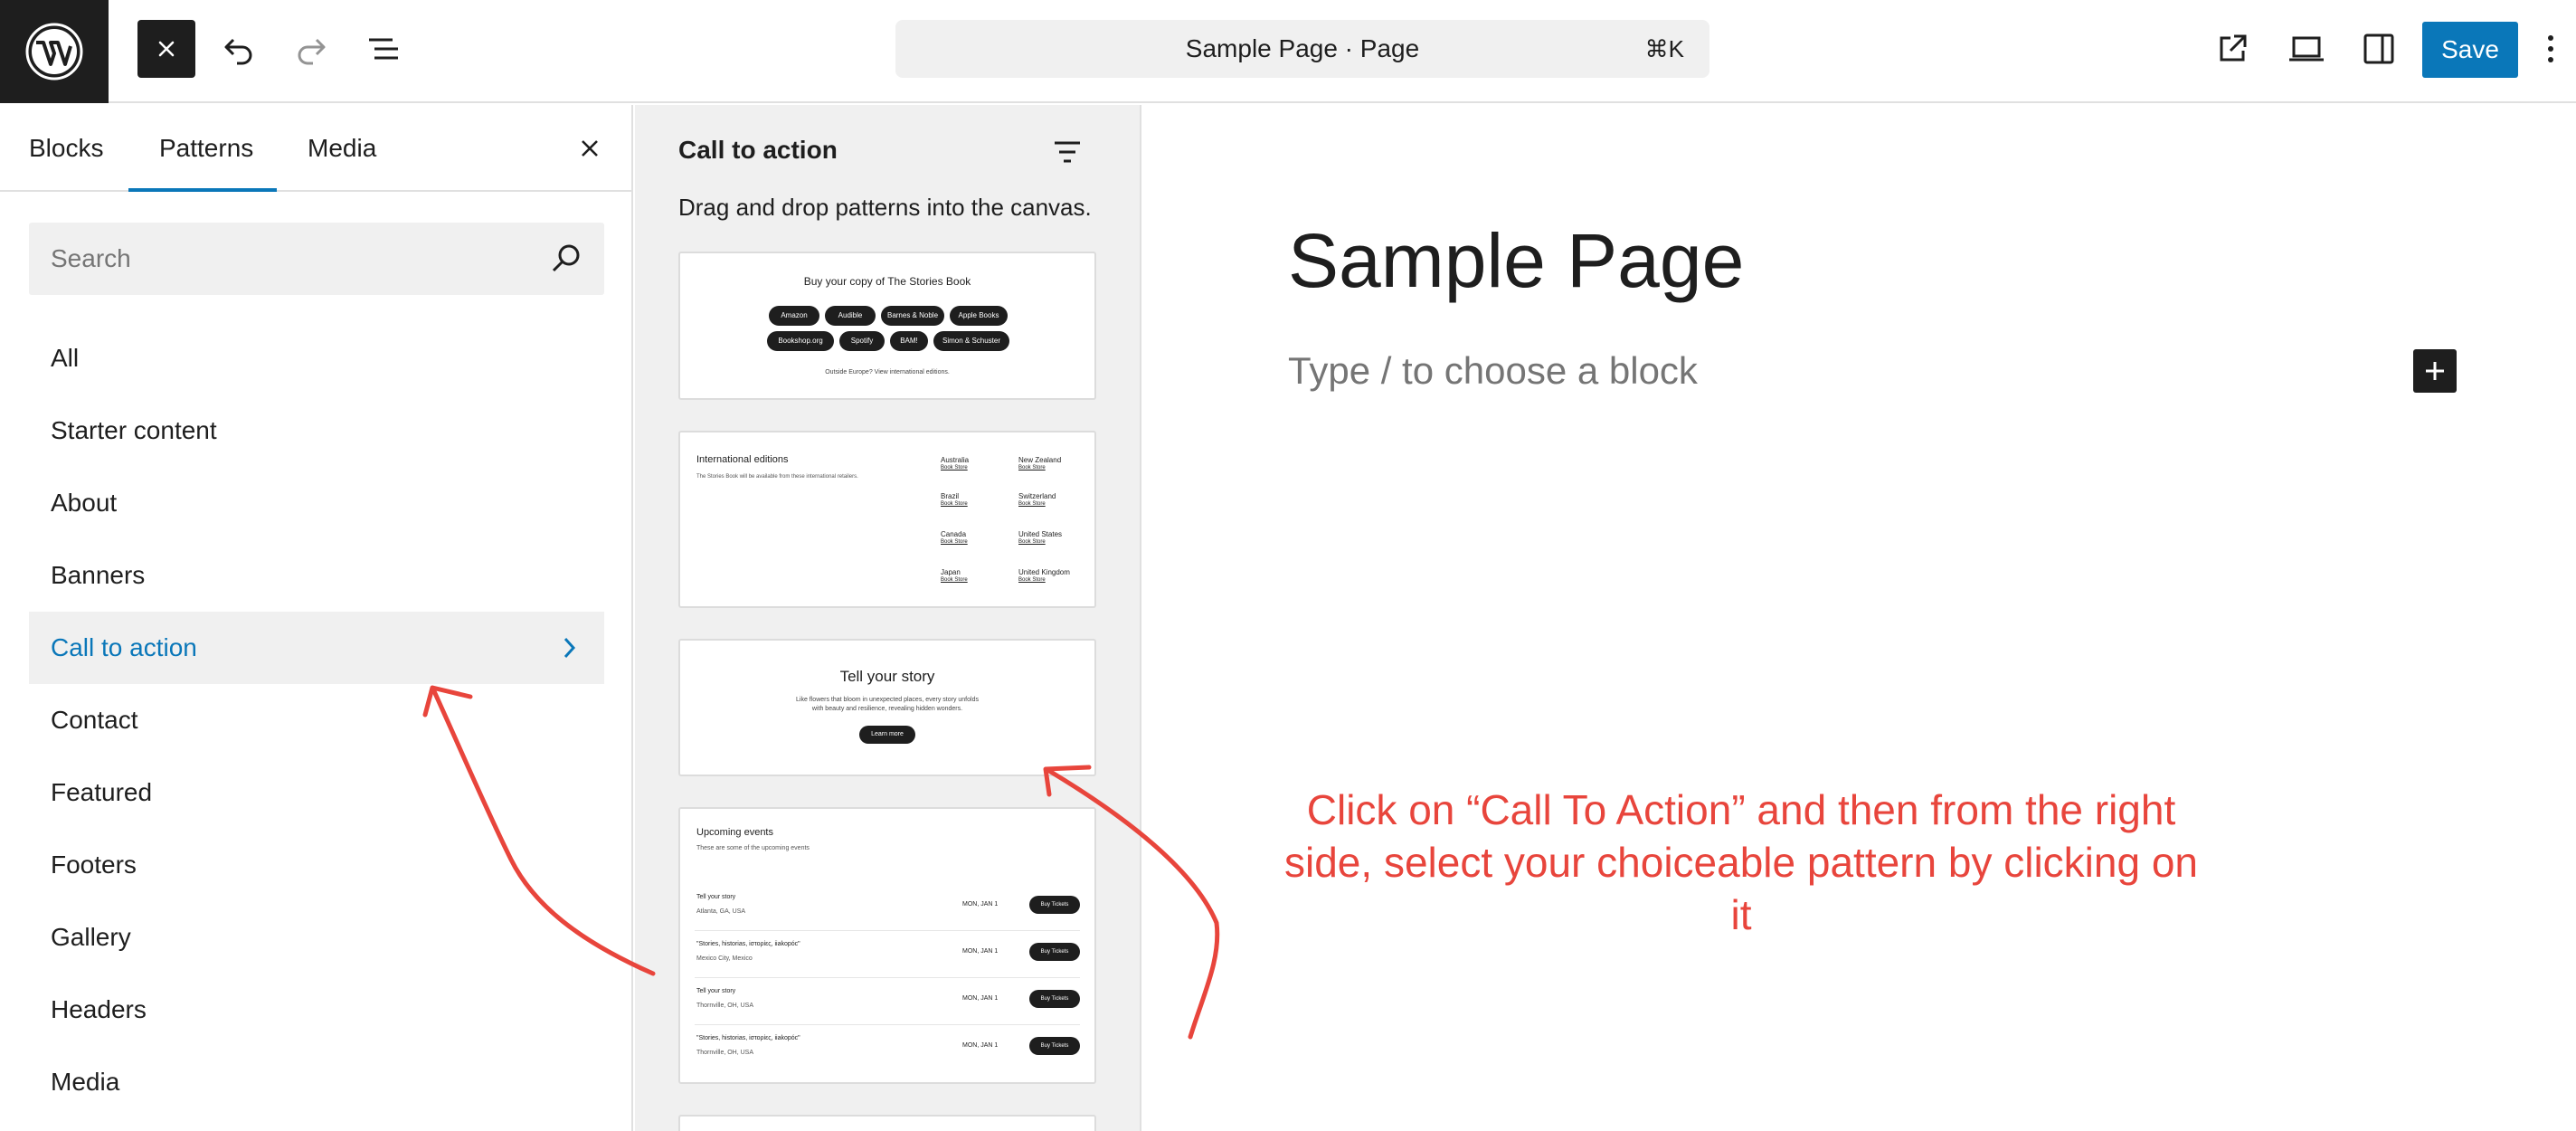 This screenshot has width=2576, height=1131. What do you see at coordinates (202, 190) in the screenshot?
I see `active-tab-indicator` at bounding box center [202, 190].